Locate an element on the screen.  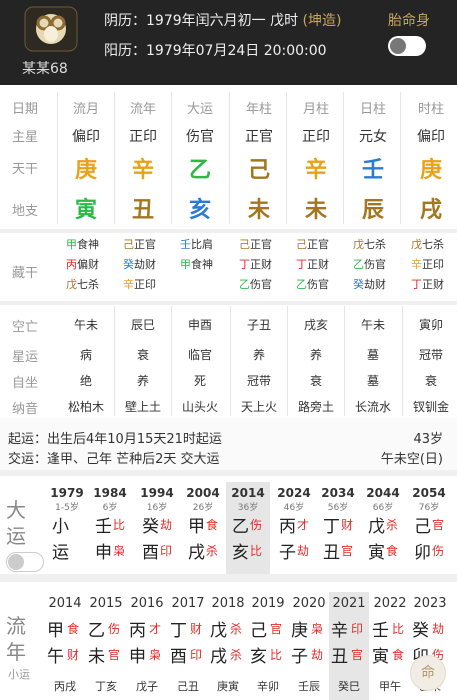
hidden-stem-god: 比肩 is located at coordinates (202, 244).